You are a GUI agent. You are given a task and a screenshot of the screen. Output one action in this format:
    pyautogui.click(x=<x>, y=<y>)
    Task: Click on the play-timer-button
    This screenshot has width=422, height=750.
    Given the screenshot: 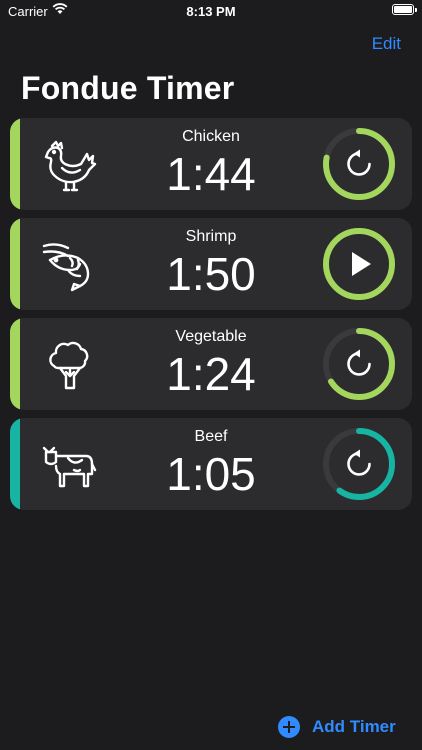 What is the action you would take?
    pyautogui.click(x=359, y=264)
    